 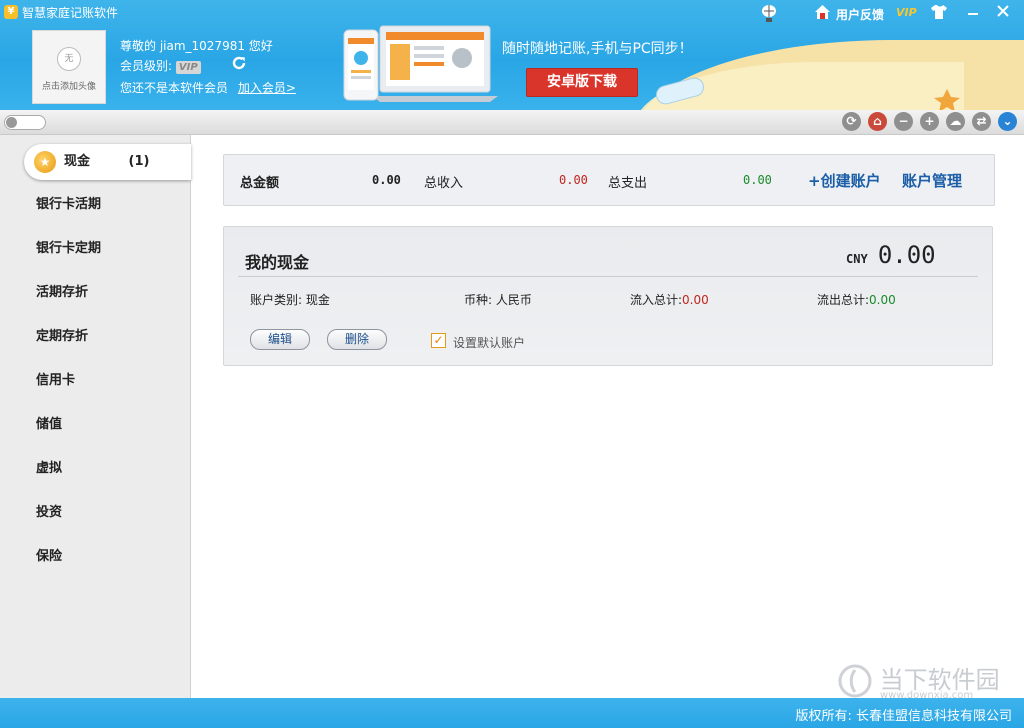 I want to click on sidebar-item-fixed-passbook: 定期存折, so click(x=95, y=337).